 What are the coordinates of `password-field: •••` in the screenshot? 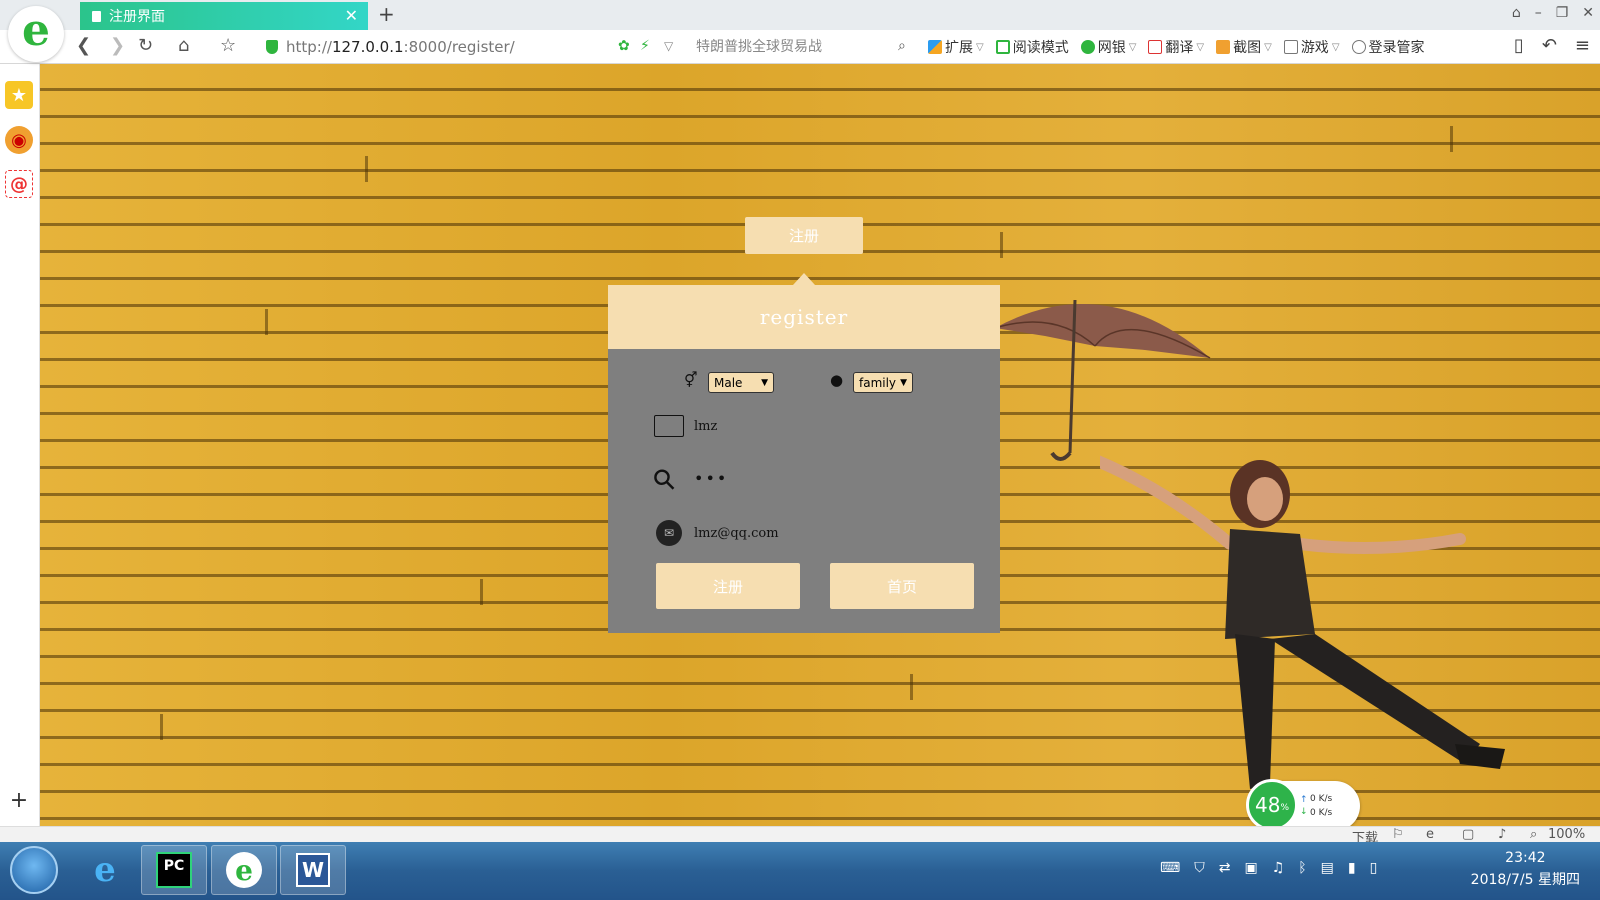 It's located at (711, 478).